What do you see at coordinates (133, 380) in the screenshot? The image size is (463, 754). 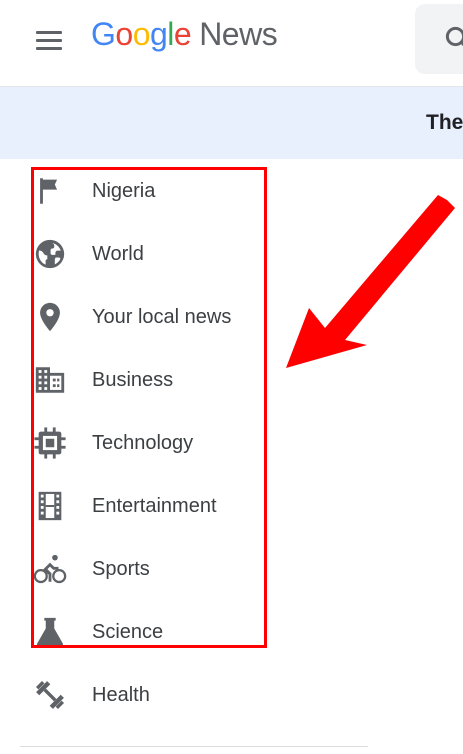 I see `sidebar-item-label: Business` at bounding box center [133, 380].